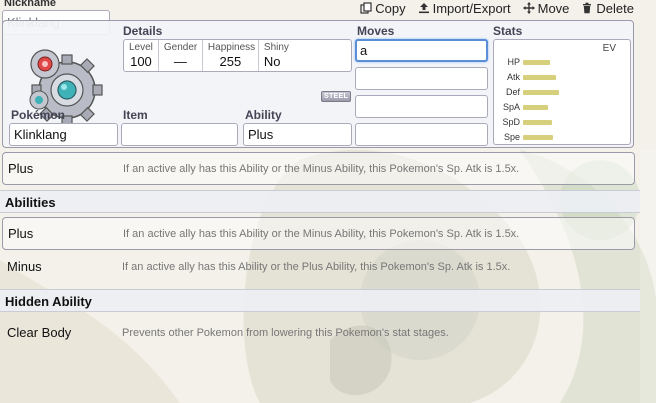 The height and width of the screenshot is (403, 656). What do you see at coordinates (328, 17) in the screenshot?
I see `set-toolbar-row: Nickname Copy Import/Export Move Delete` at bounding box center [328, 17].